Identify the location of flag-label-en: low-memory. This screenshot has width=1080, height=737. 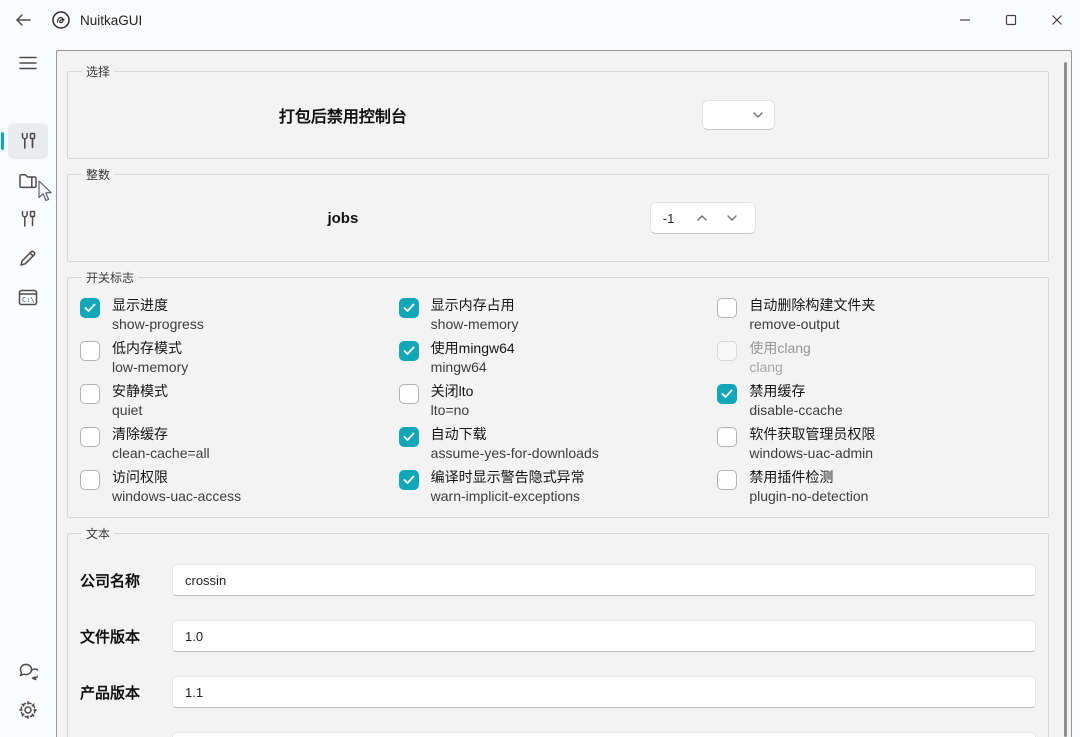
(150, 367).